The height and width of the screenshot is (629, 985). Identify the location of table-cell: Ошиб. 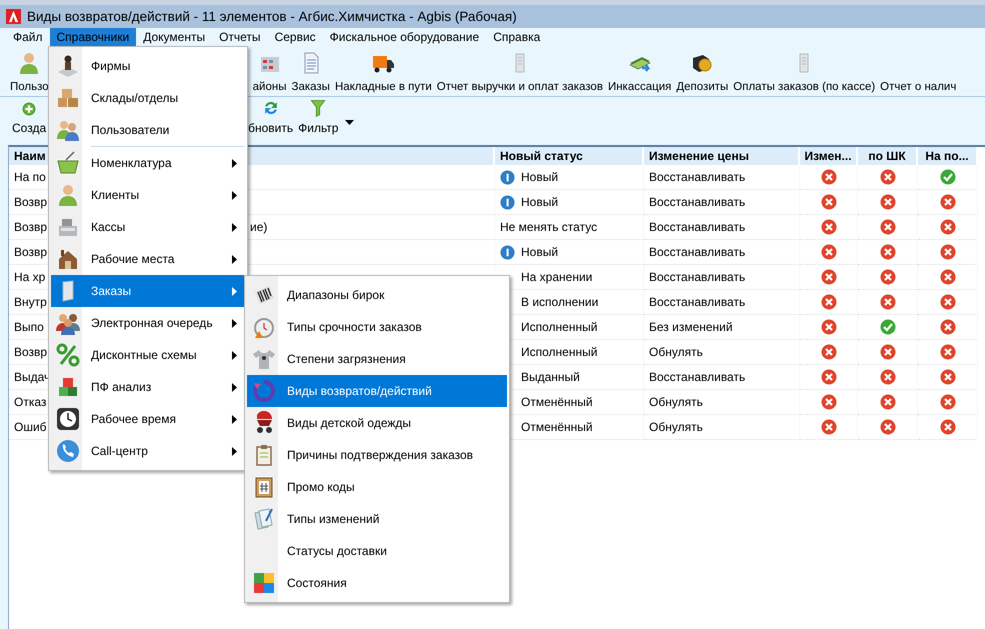
(30, 427).